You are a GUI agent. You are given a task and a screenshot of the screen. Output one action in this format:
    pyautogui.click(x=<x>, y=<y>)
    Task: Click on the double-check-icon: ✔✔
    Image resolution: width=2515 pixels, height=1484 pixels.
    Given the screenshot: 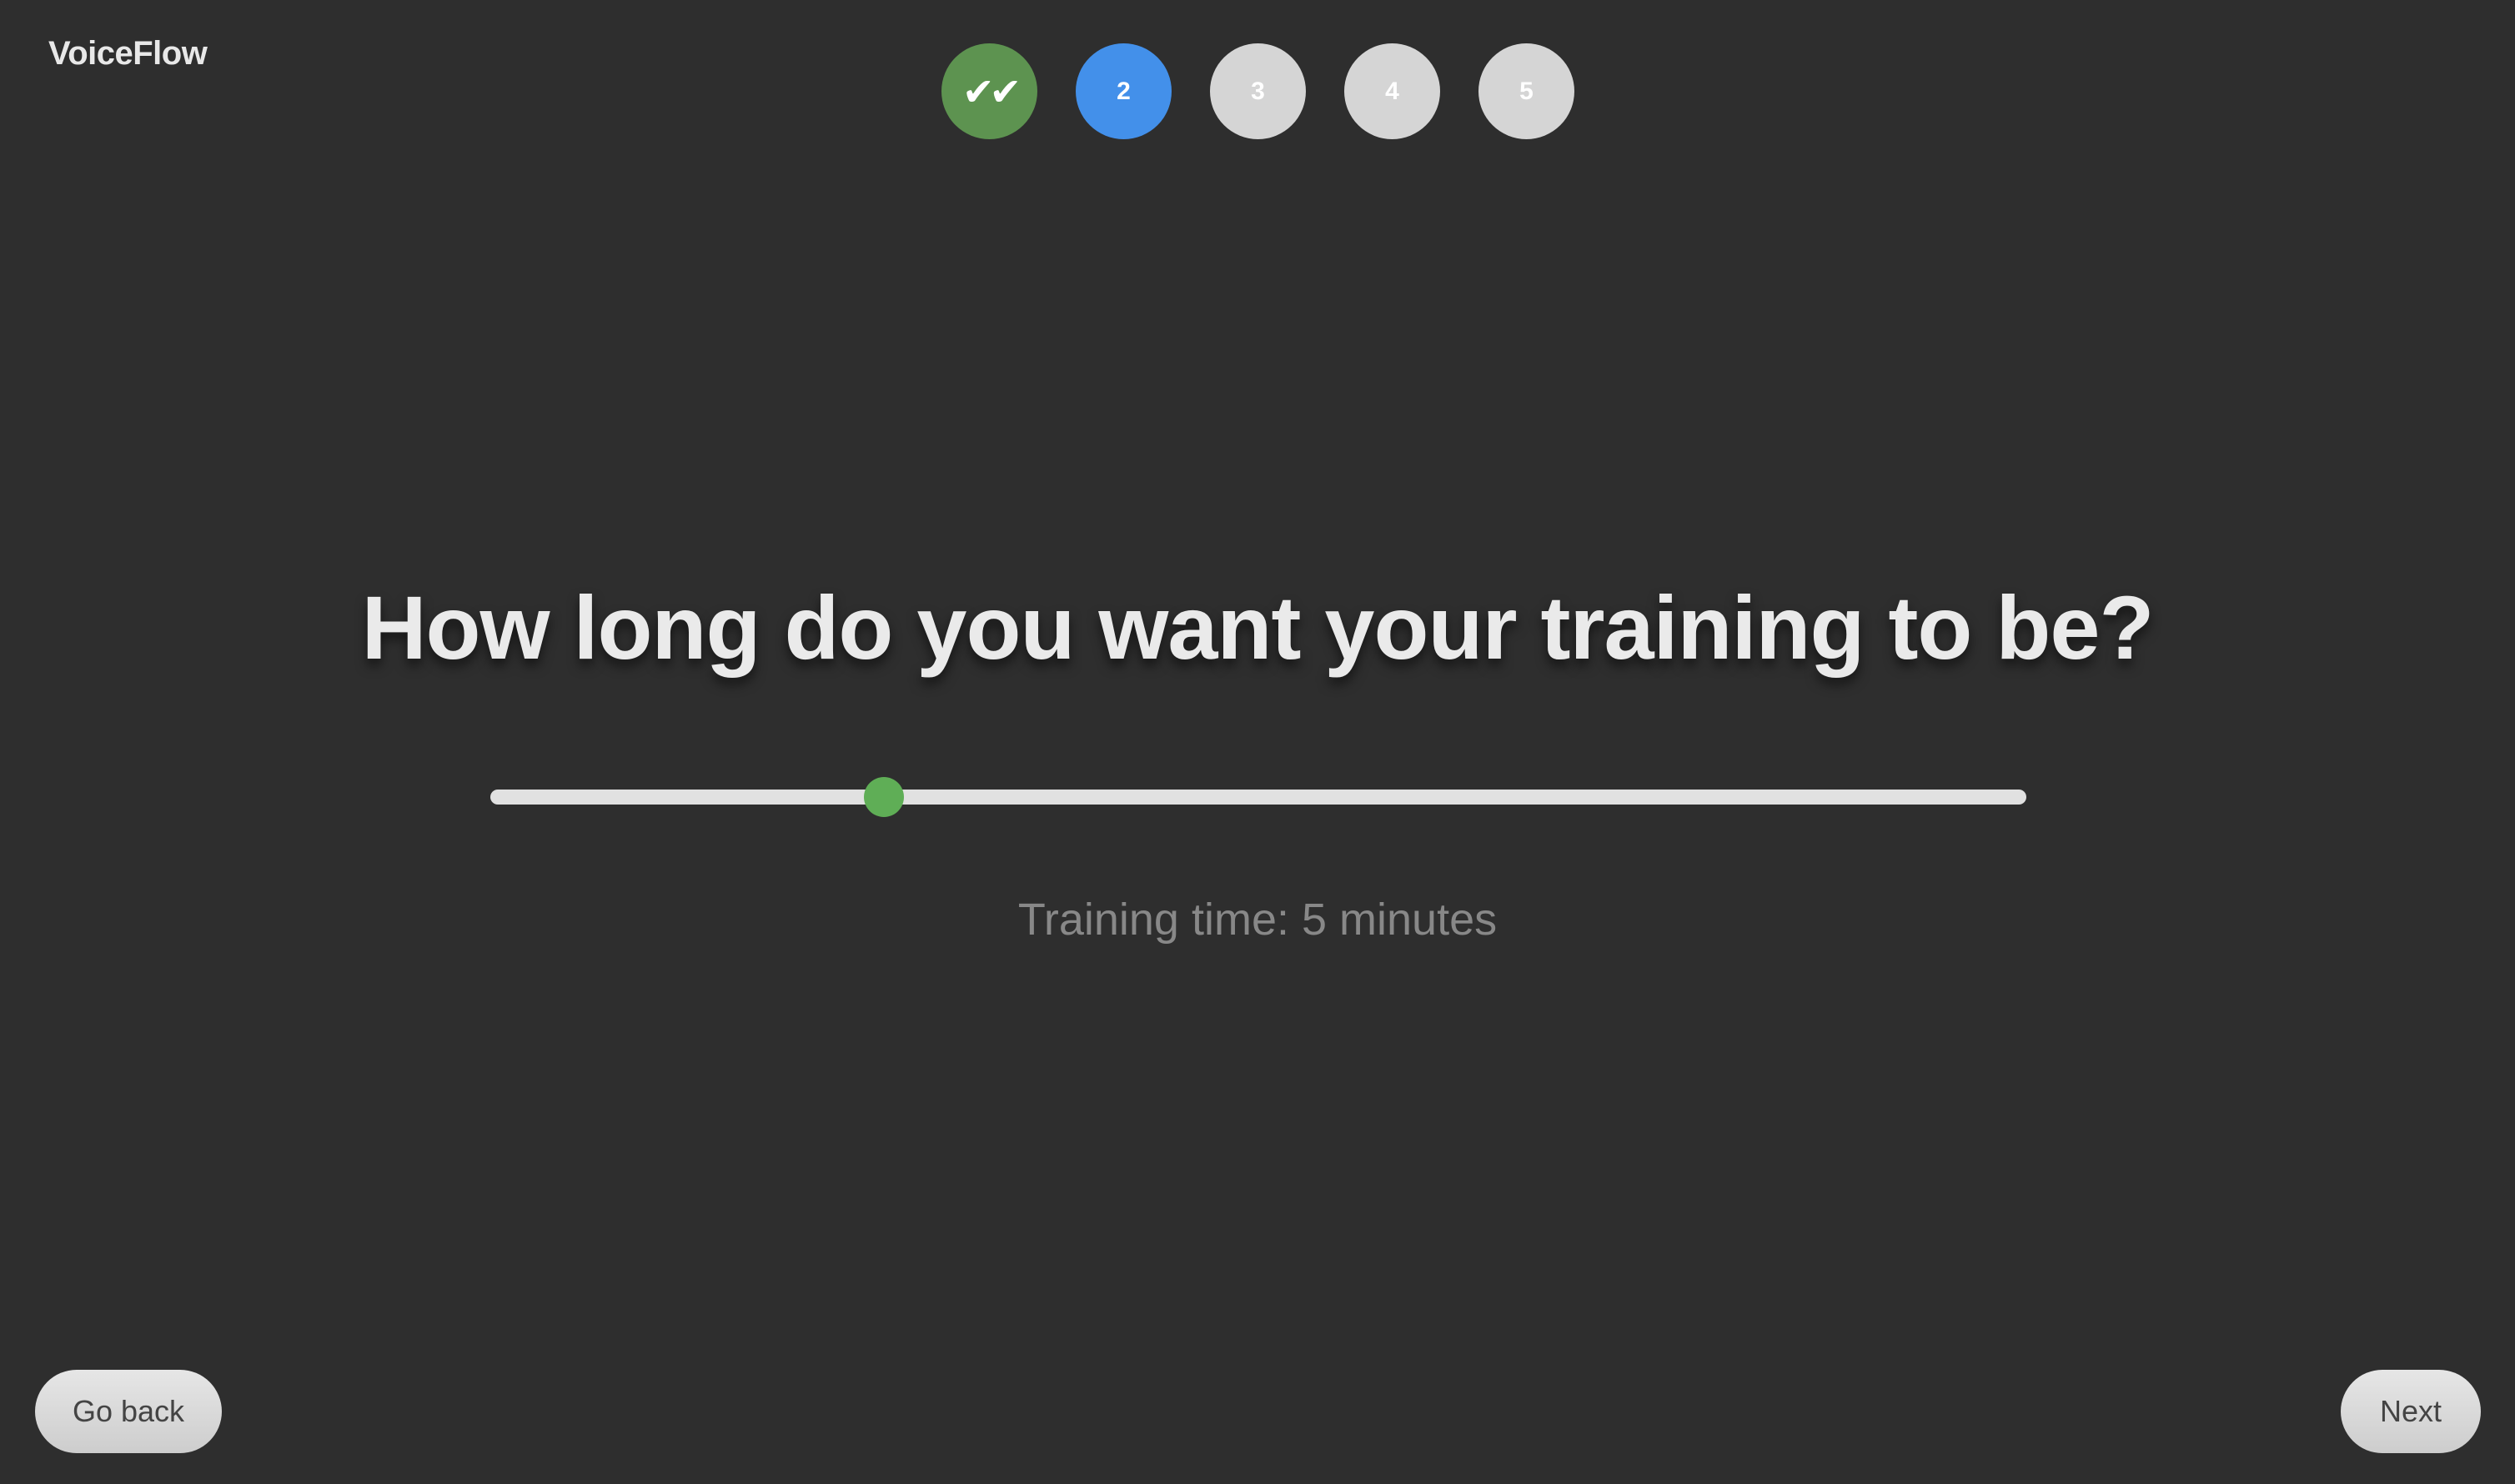 What is the action you would take?
    pyautogui.click(x=991, y=91)
    